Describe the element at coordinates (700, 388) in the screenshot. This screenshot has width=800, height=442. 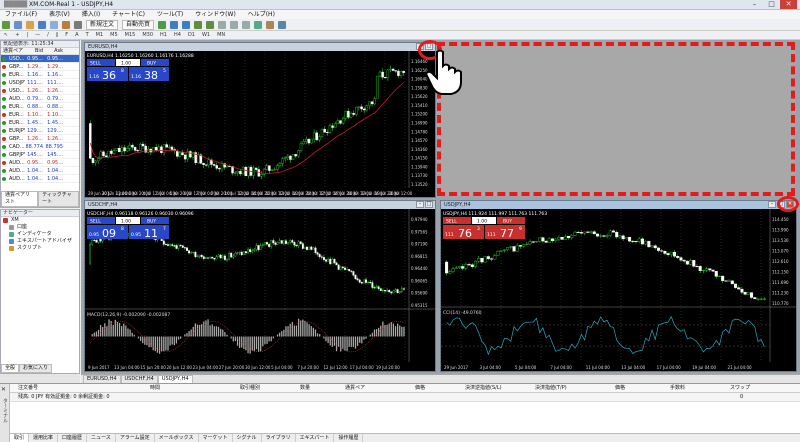
I see `col-commission: 手数料` at that location.